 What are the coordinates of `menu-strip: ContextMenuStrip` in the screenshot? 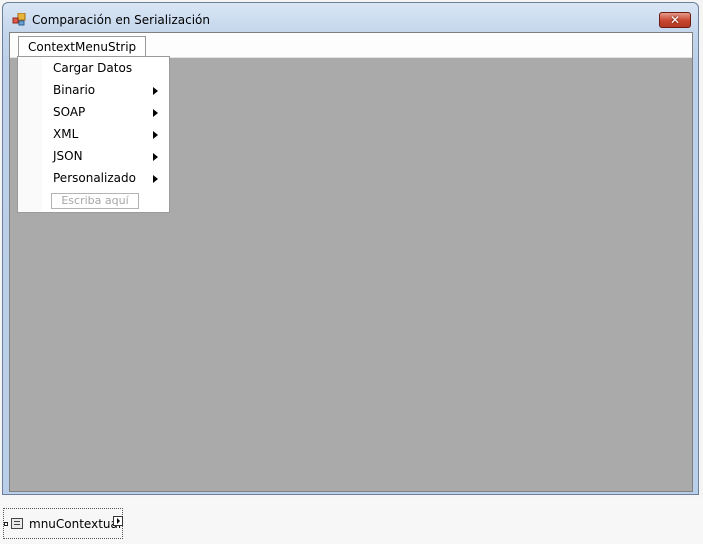 It's located at (351, 45).